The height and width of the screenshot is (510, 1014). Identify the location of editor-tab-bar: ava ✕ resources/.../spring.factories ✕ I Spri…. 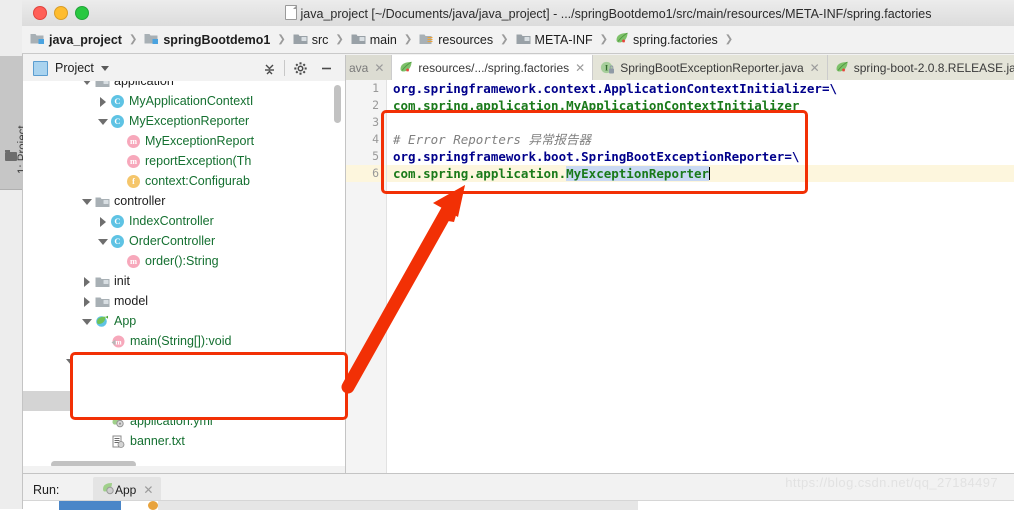
(680, 68).